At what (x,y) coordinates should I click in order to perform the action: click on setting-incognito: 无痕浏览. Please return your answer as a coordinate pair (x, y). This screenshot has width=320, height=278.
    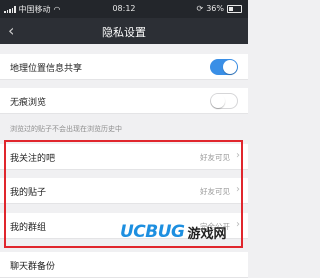
    Looking at the image, I should click on (124, 101).